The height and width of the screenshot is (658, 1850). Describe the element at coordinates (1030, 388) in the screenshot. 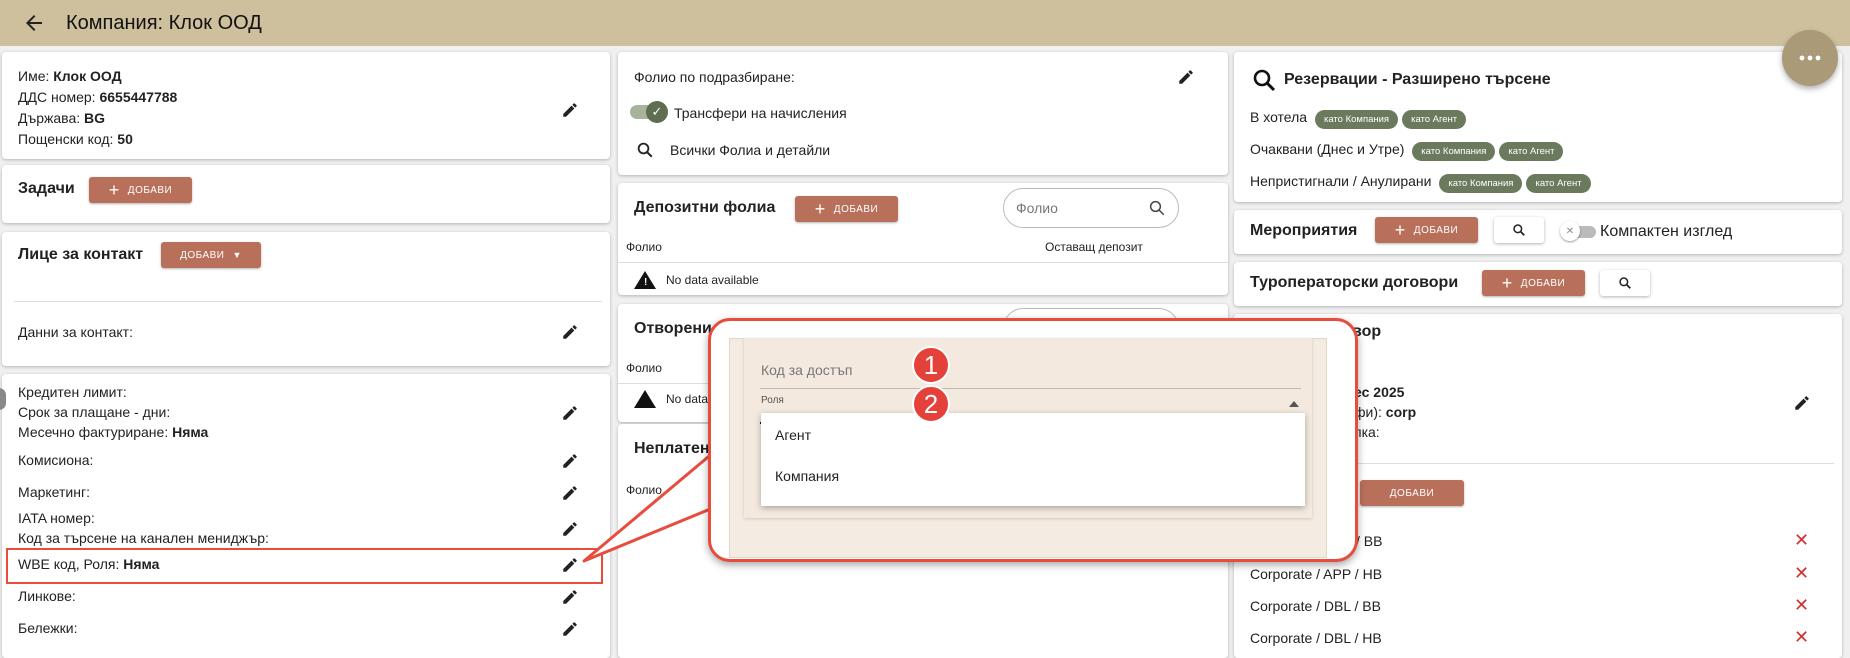

I see `access-code-underline` at that location.